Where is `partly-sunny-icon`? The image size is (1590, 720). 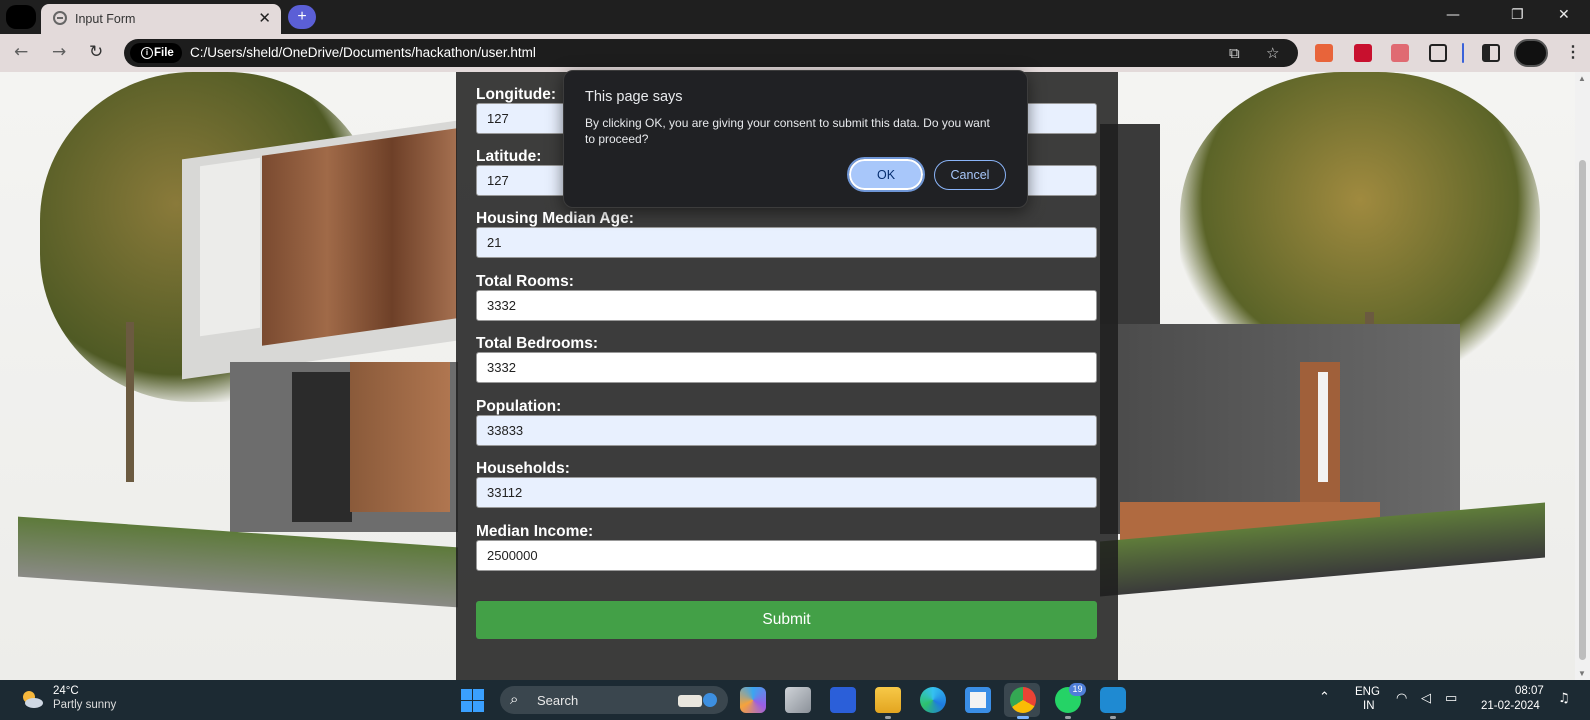
partly-sunny-icon is located at coordinates (33, 699).